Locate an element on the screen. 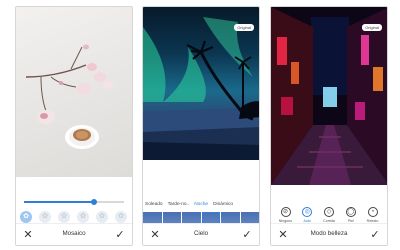 This screenshot has height=250, width=400. bottom-bar: ✕ Mosaico ✓ is located at coordinates (74, 234).